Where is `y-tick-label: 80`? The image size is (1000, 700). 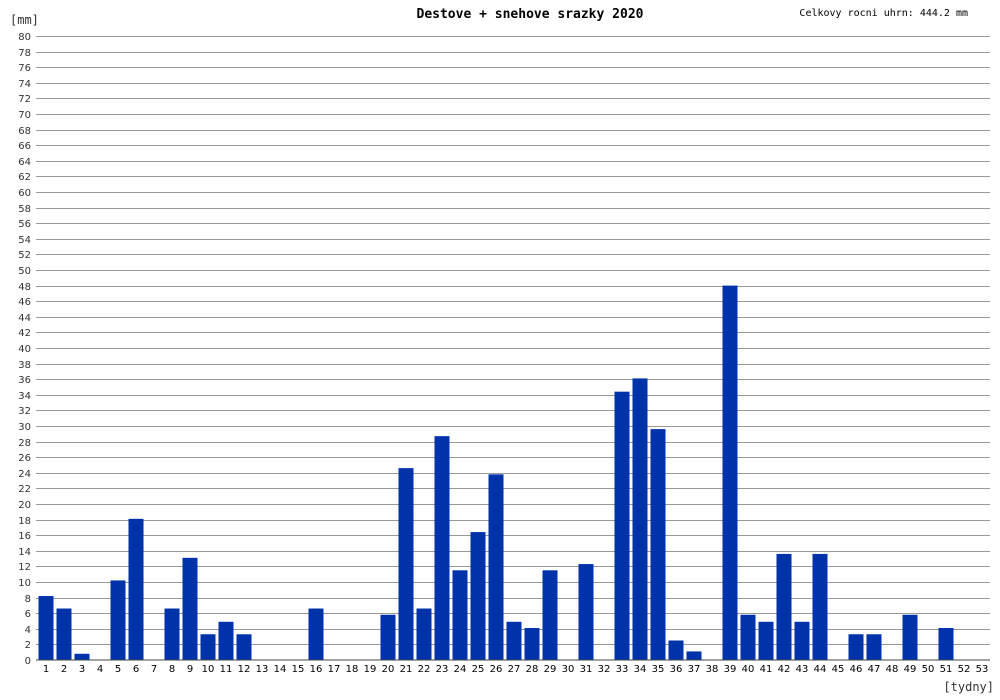
y-tick-label: 80 is located at coordinates (24, 37).